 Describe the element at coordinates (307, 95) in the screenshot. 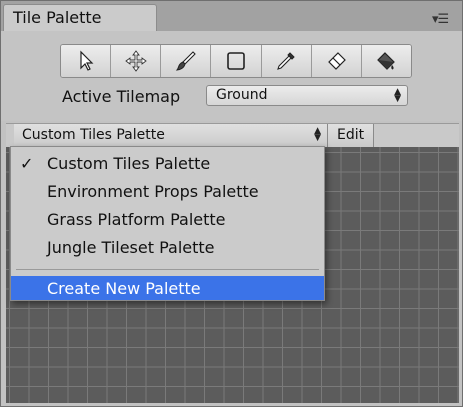

I see `active-tilemap-select: Ground ▲ ▼` at that location.